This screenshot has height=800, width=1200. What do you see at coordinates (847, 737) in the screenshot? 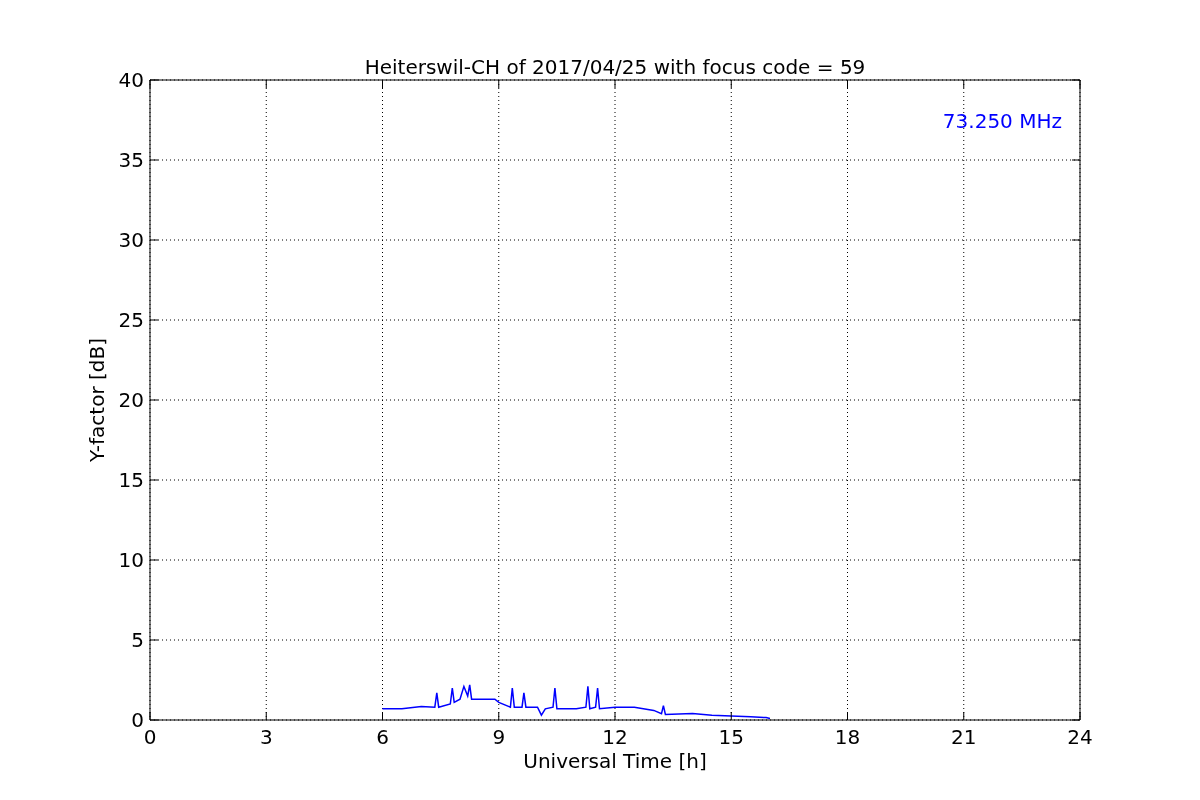
I see `tick-label: 18` at bounding box center [847, 737].